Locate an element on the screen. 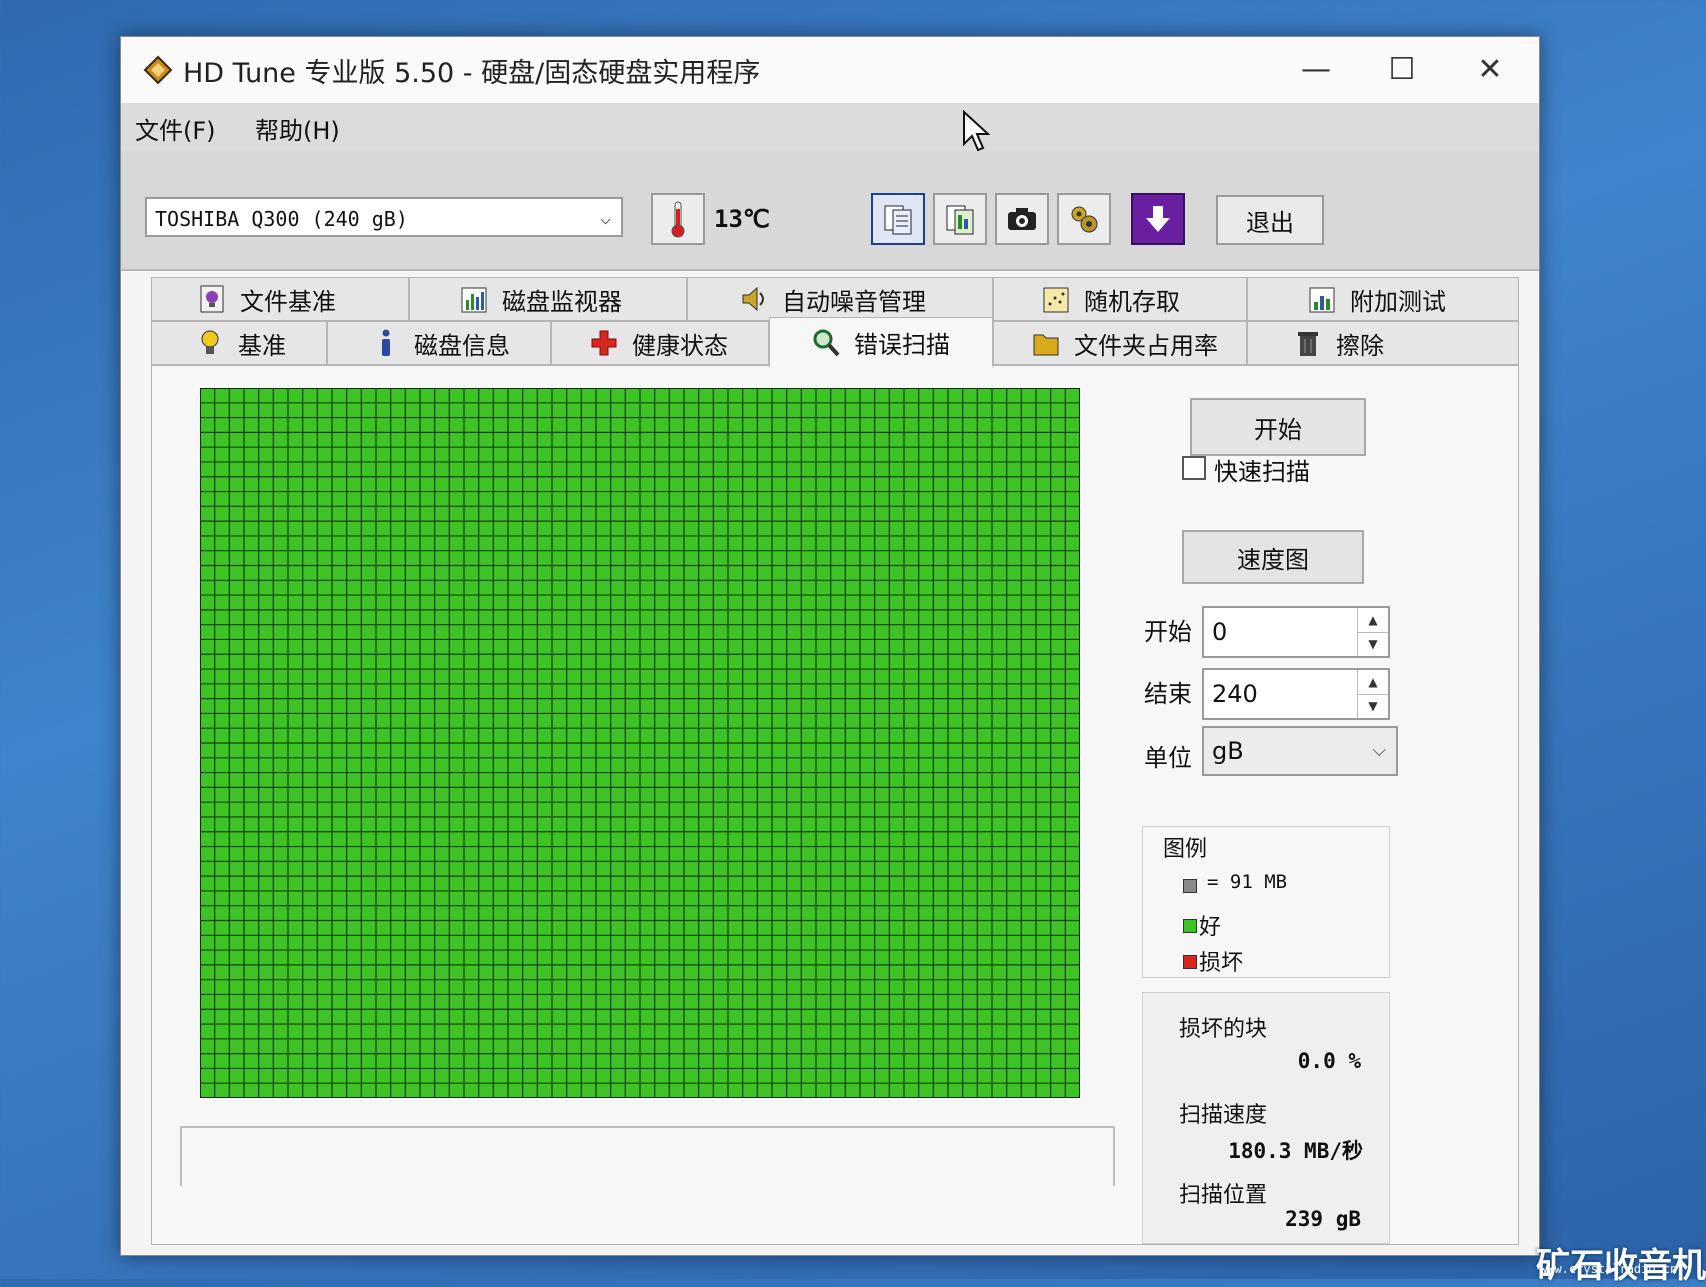 This screenshot has height=1287, width=1706. tab-label: 磁盘信息 is located at coordinates (462, 345).